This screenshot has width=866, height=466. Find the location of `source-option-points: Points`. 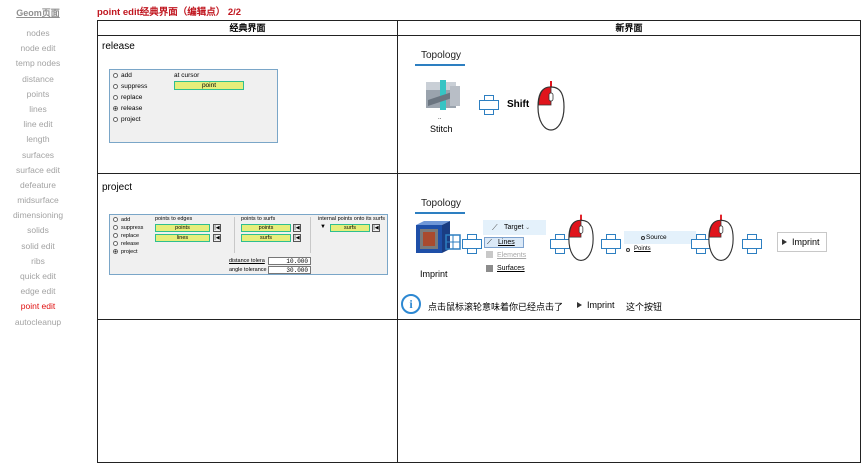

source-option-points: Points is located at coordinates (638, 249).